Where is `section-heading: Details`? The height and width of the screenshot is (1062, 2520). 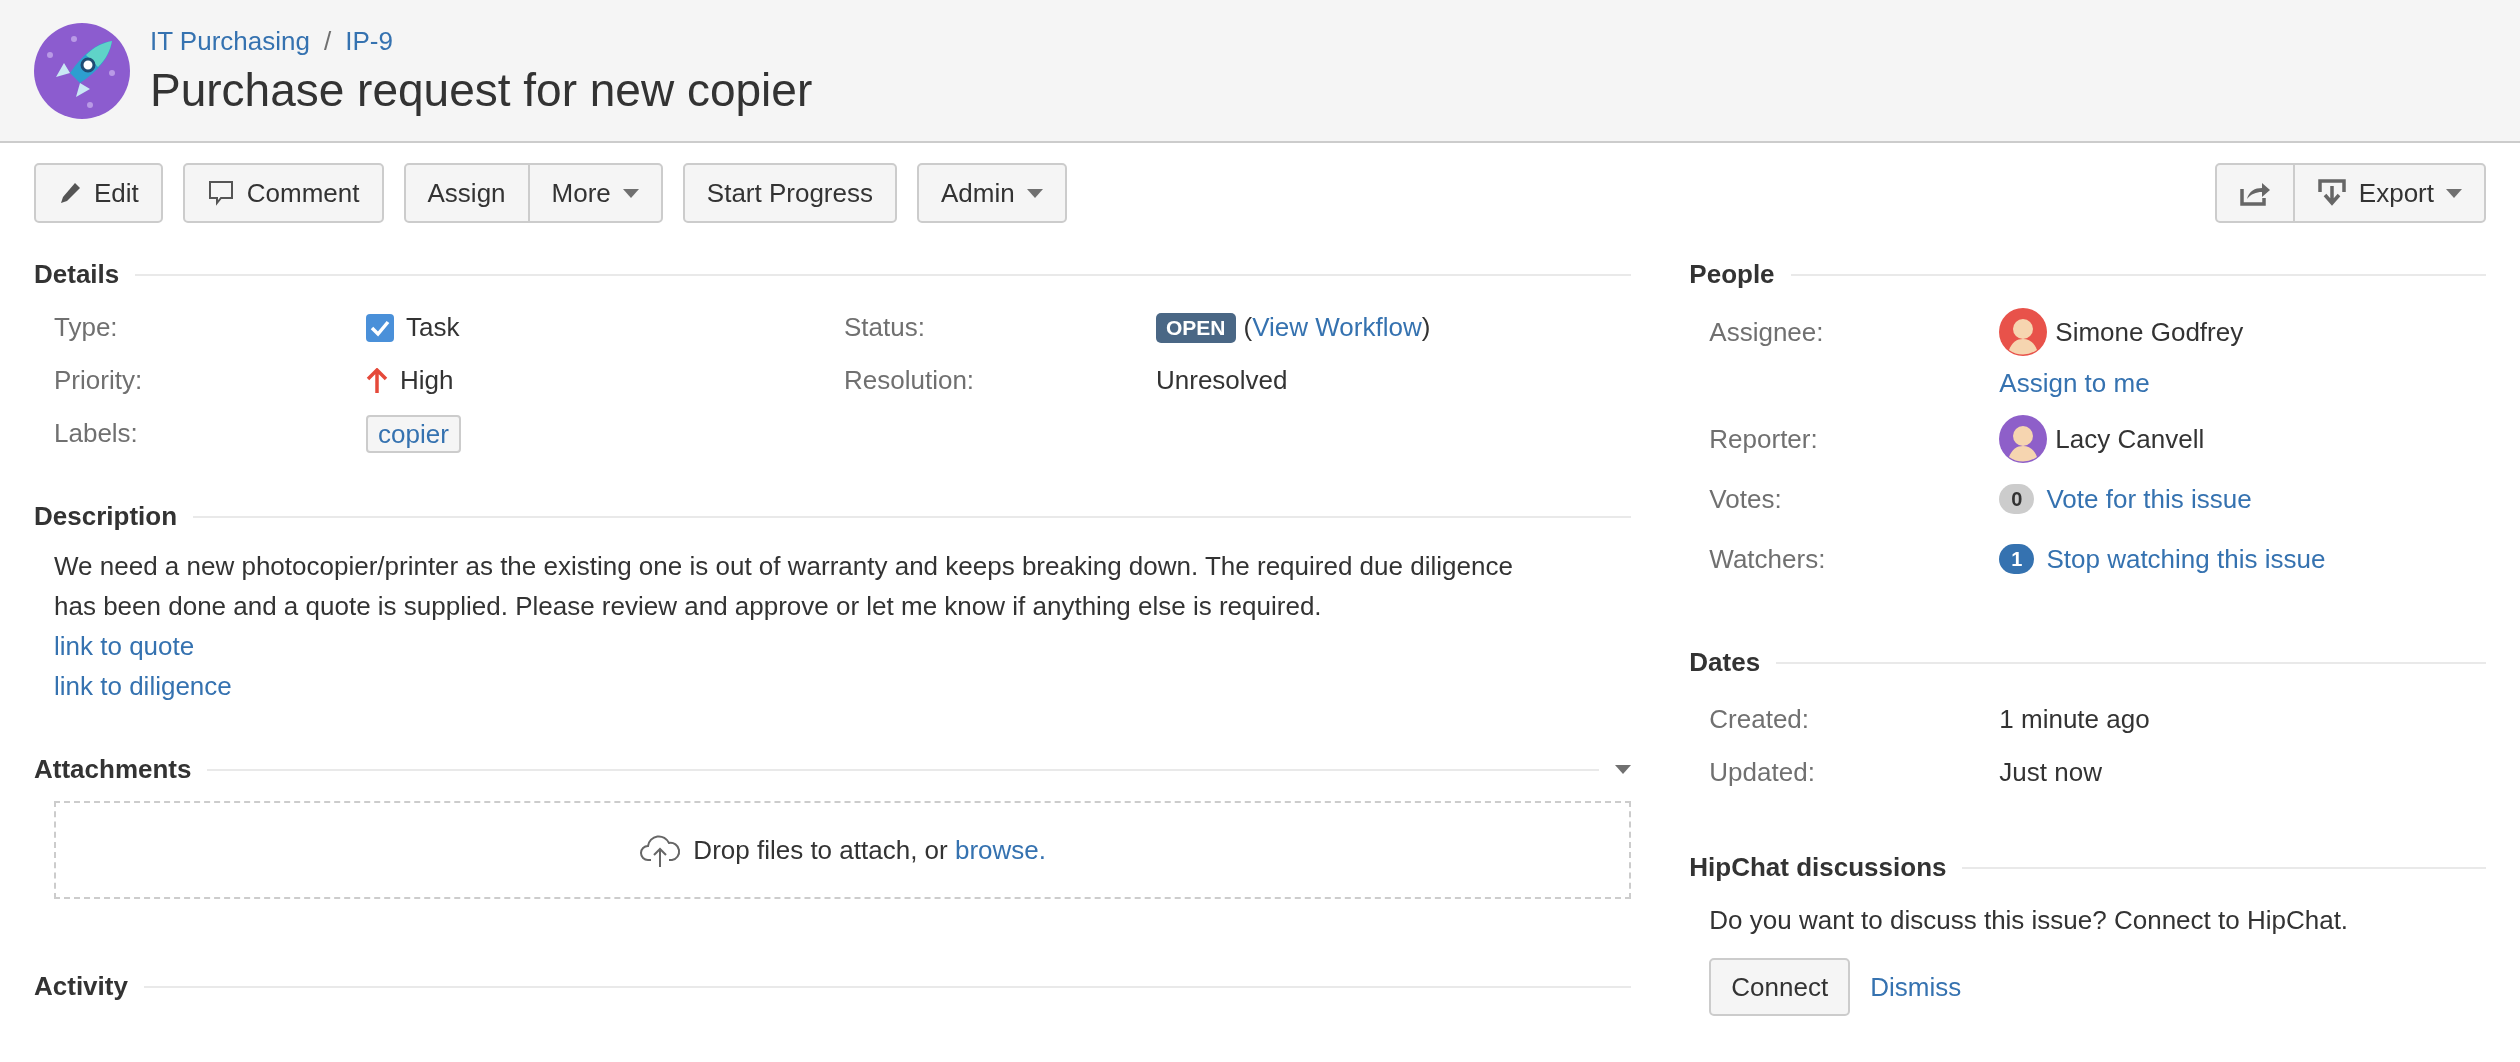
section-heading: Details is located at coordinates (77, 274).